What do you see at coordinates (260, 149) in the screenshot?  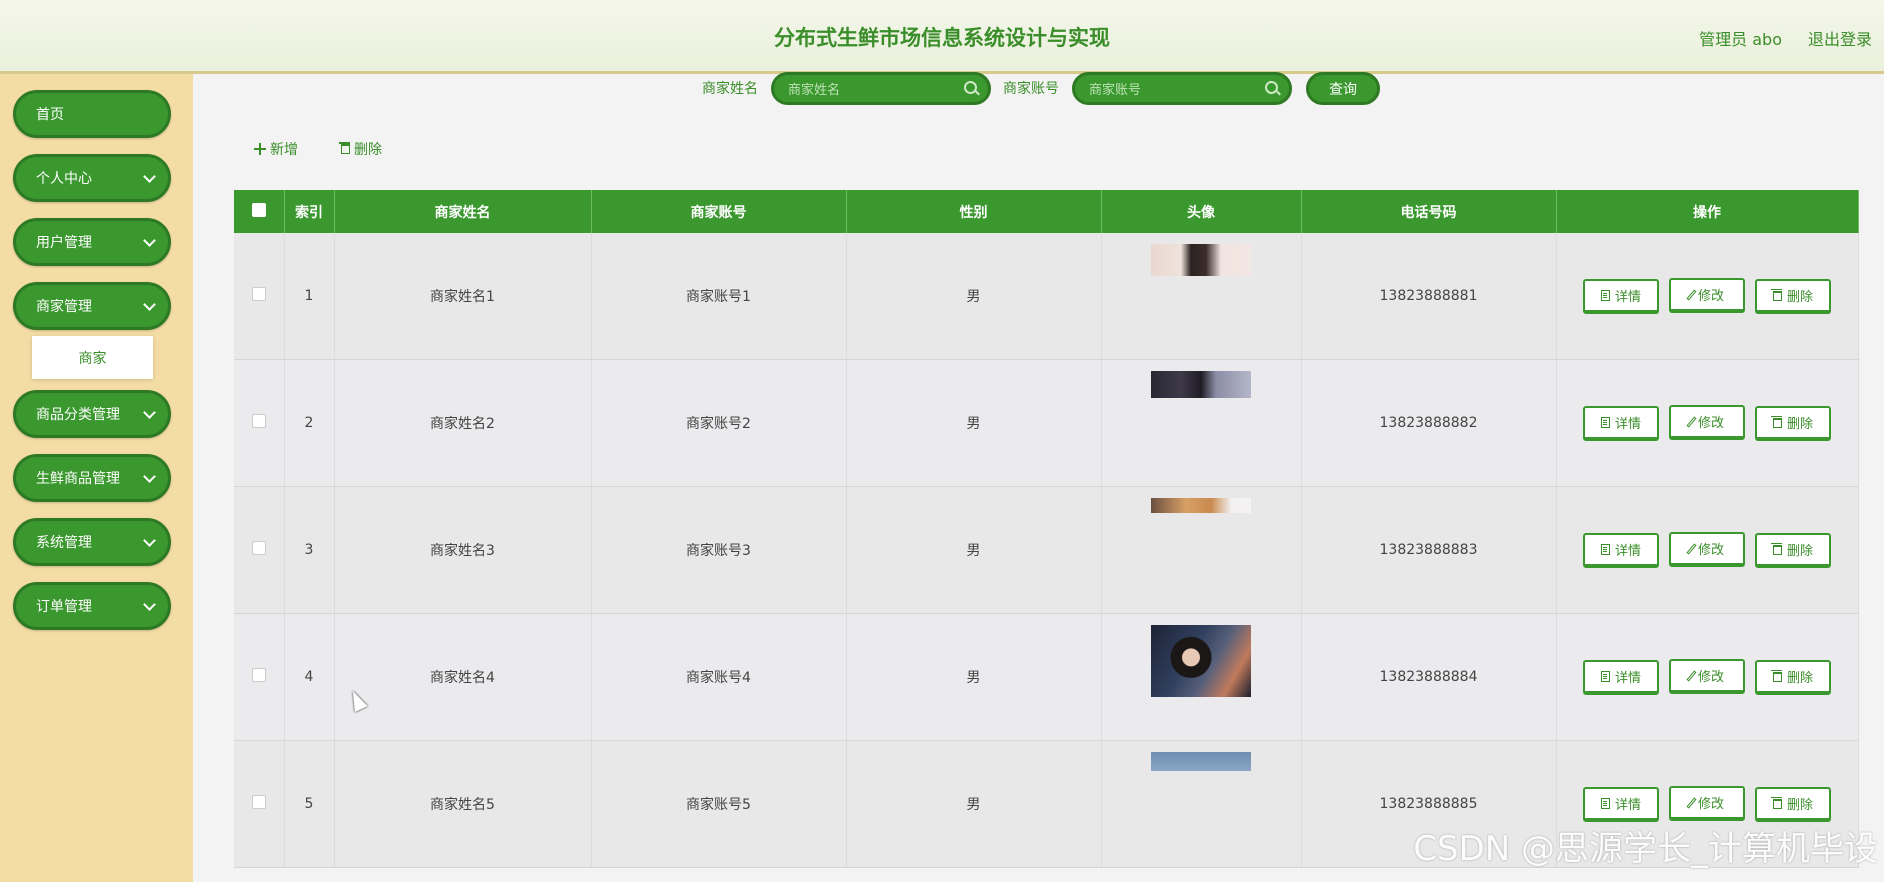 I see `plus-icon` at bounding box center [260, 149].